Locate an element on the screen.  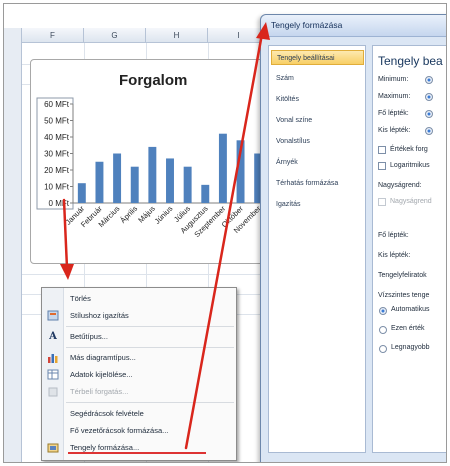
tick-labels-label: Tengelyfeliratok is located at coordinates (402, 275).